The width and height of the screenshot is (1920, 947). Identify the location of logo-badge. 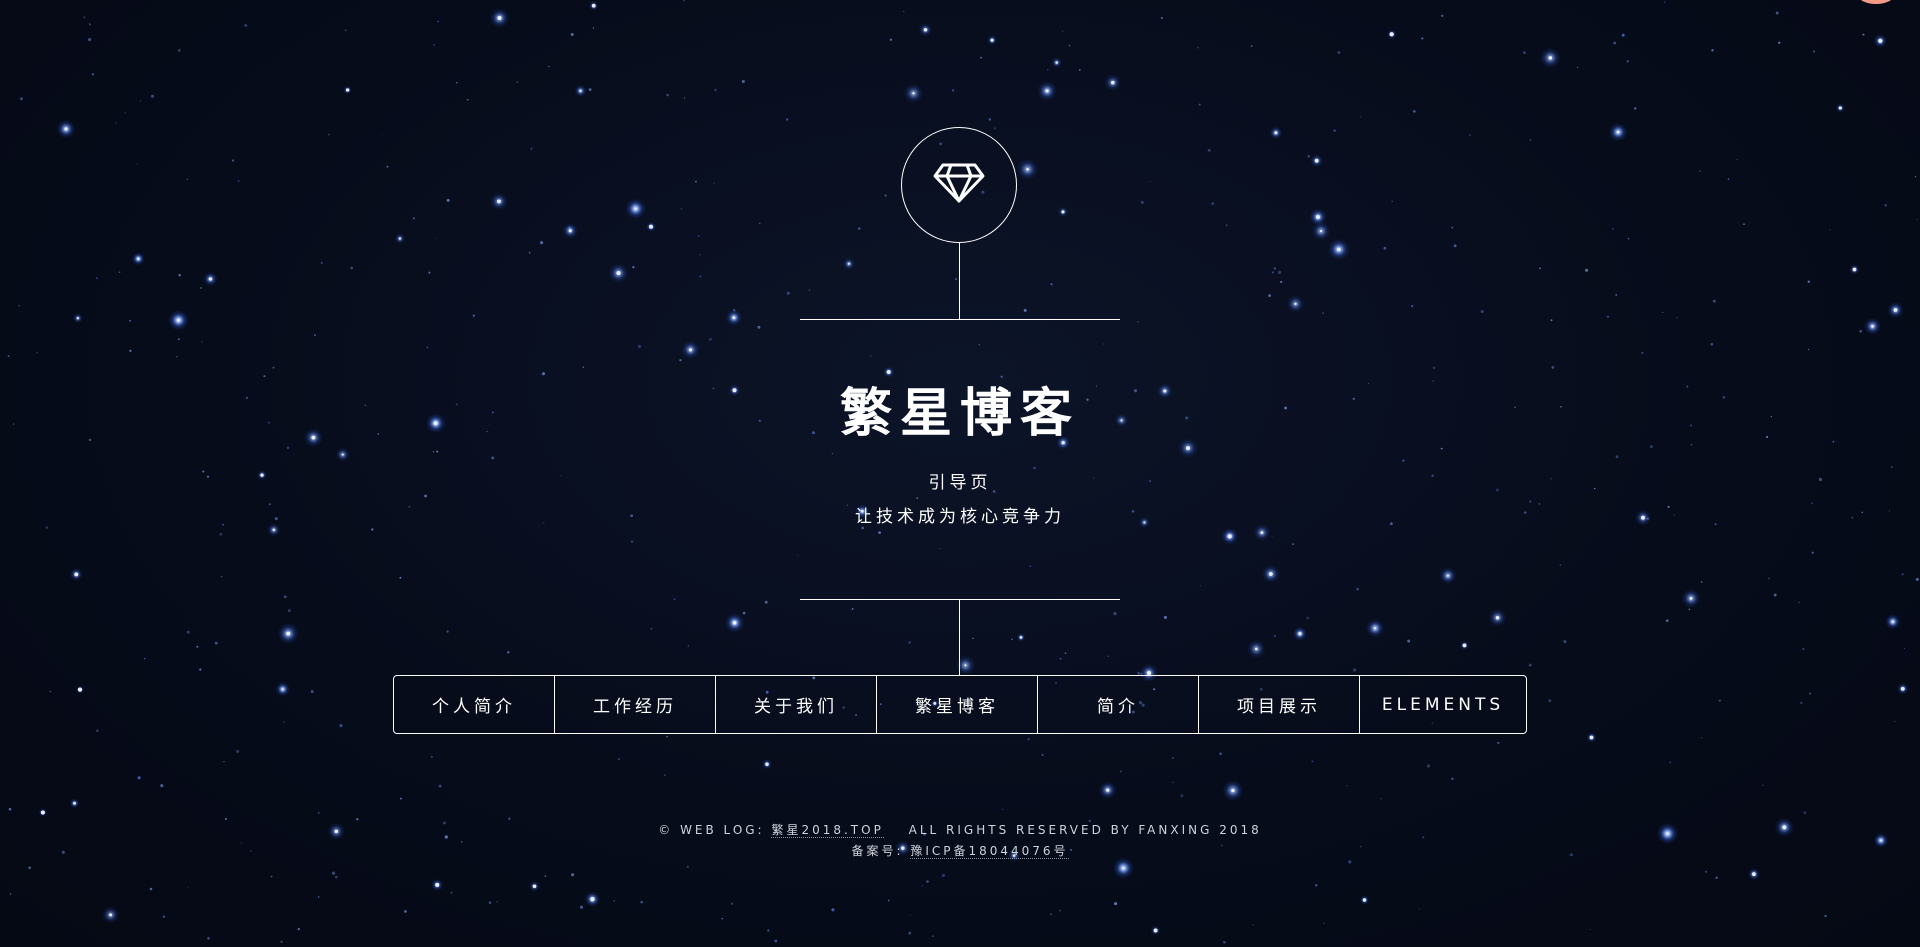
(959, 185).